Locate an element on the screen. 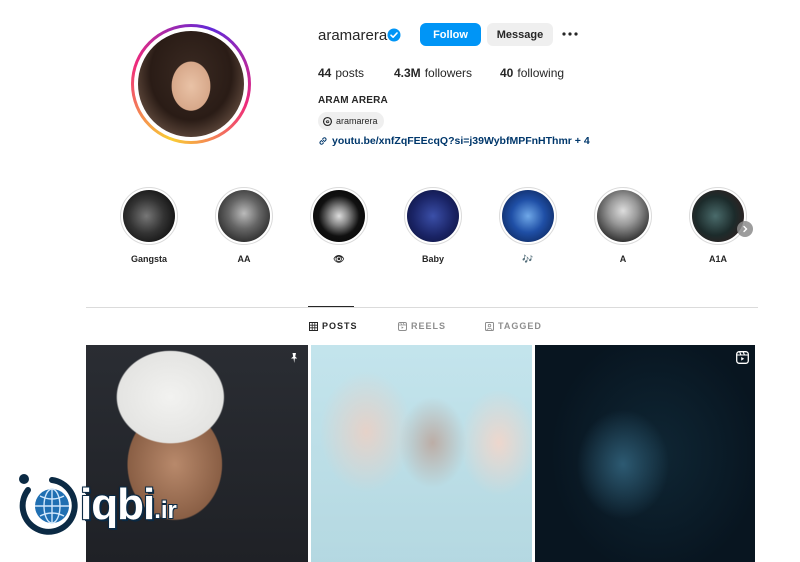  profile-username: aramarera is located at coordinates (353, 35).